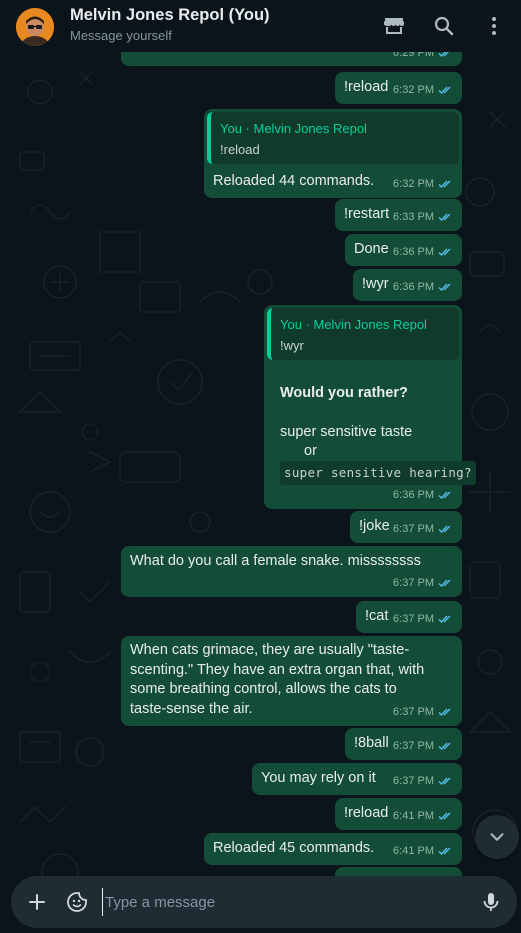 This screenshot has width=521, height=933. What do you see at coordinates (494, 26) in the screenshot?
I see `more-vert-icon` at bounding box center [494, 26].